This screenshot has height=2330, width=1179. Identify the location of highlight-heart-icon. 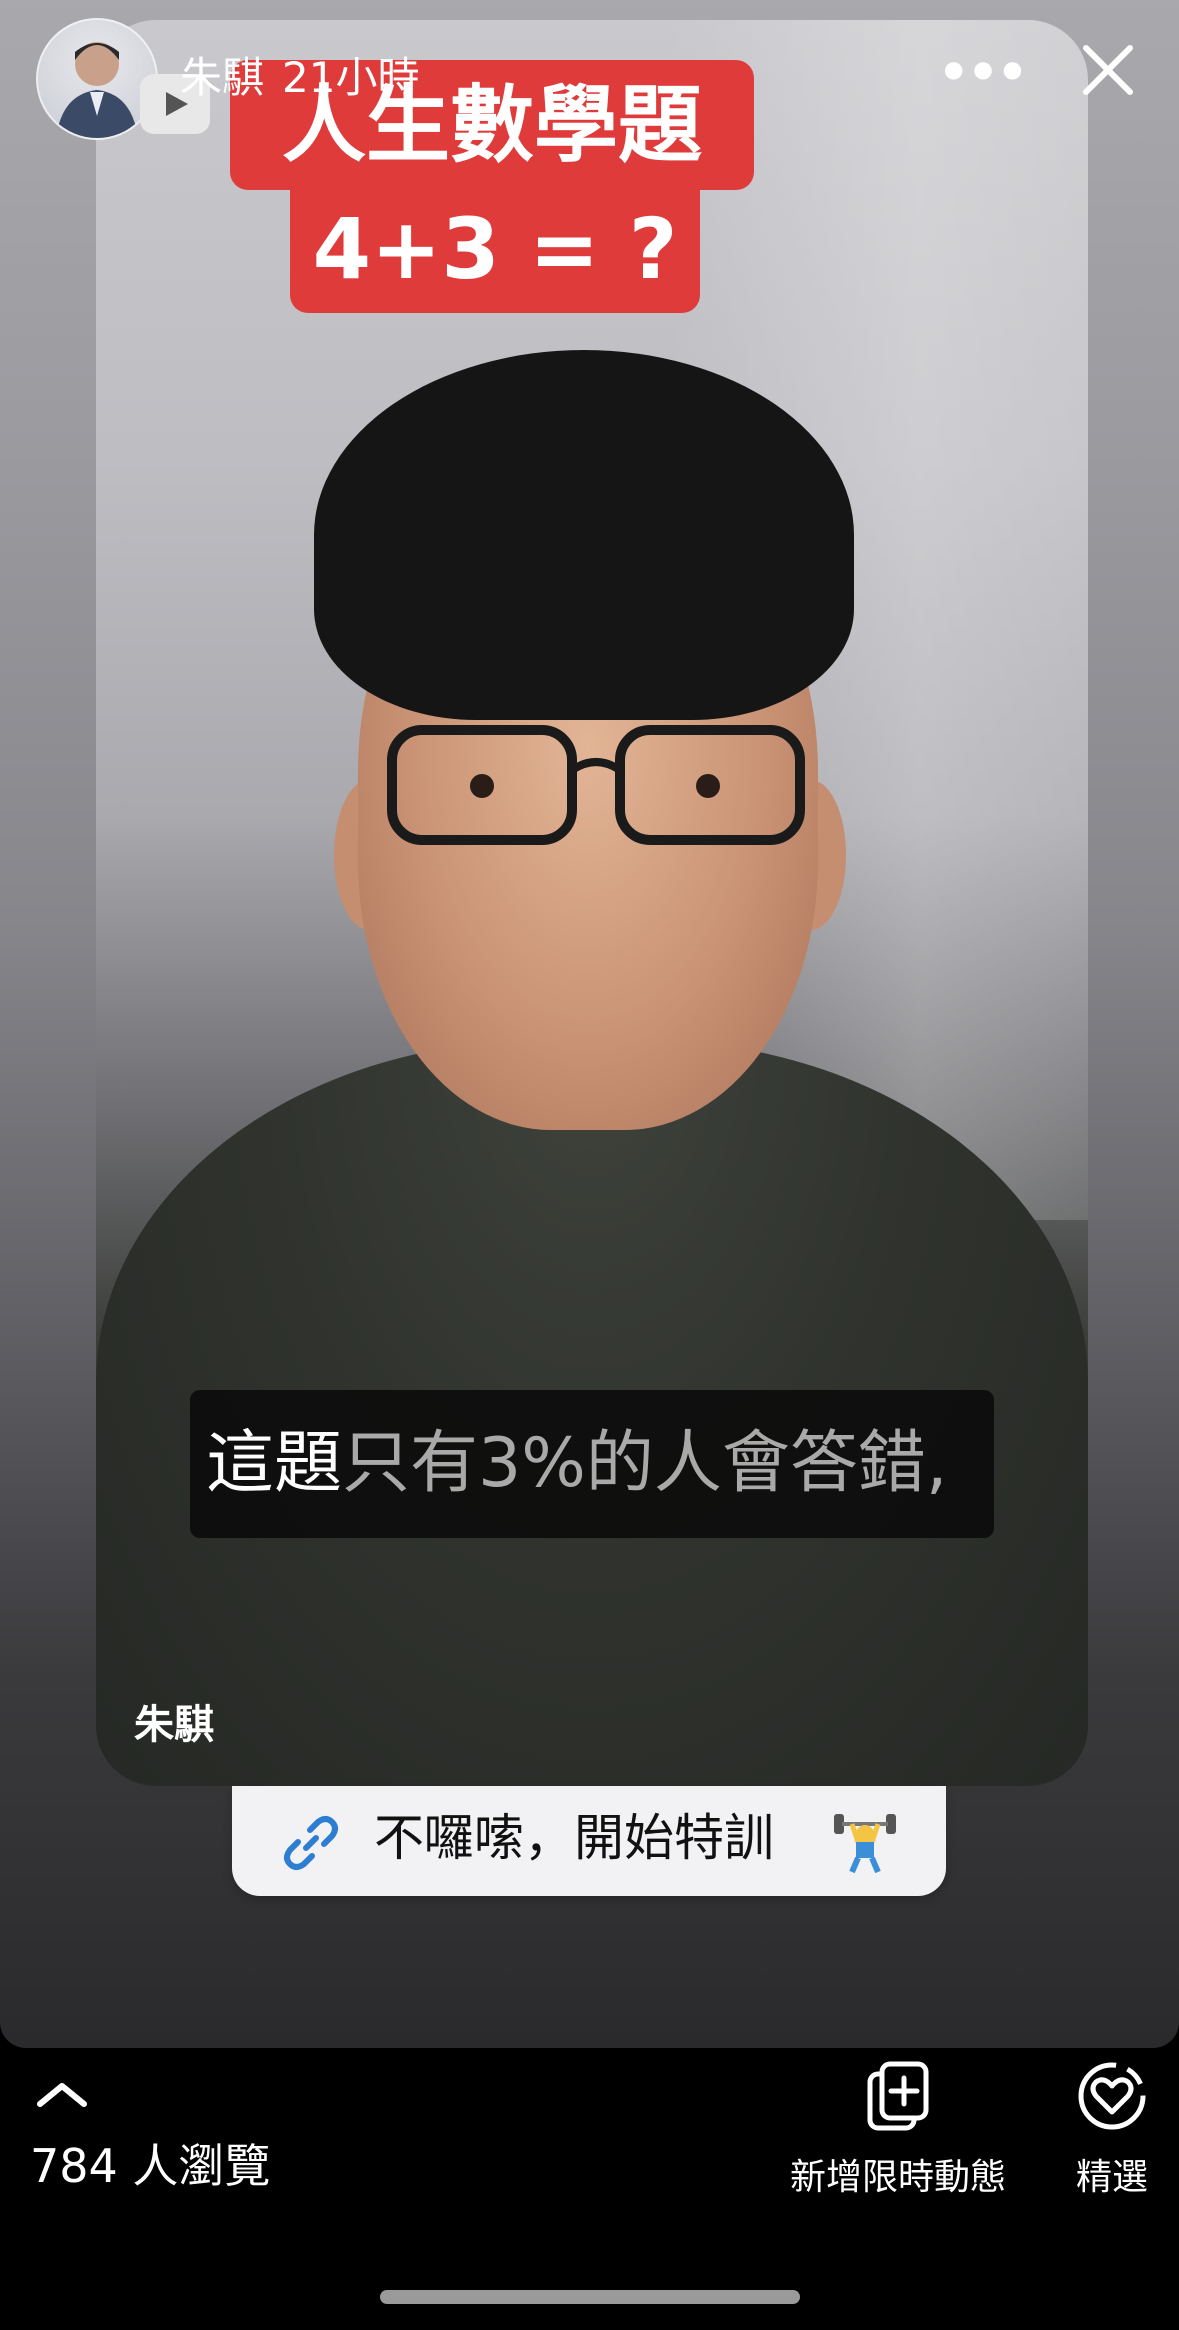
(1112, 2096).